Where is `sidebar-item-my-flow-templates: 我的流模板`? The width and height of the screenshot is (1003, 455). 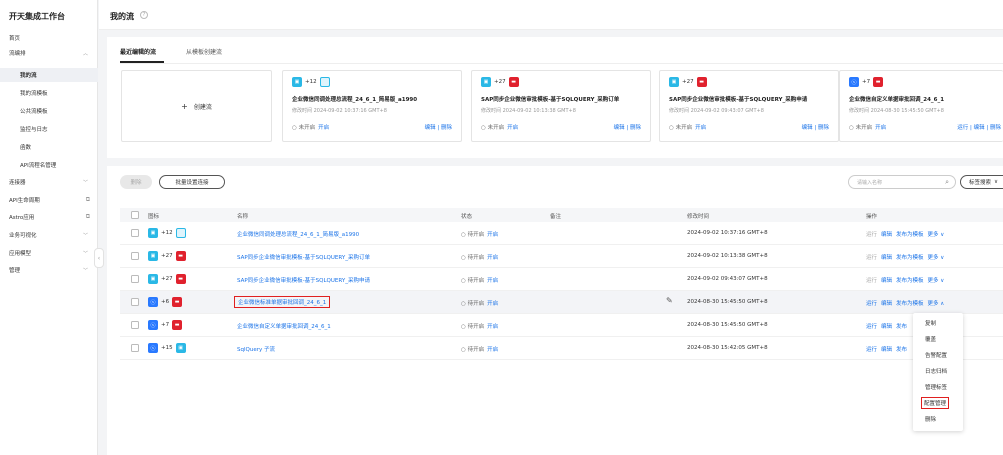 sidebar-item-my-flow-templates: 我的流模板 is located at coordinates (49, 93).